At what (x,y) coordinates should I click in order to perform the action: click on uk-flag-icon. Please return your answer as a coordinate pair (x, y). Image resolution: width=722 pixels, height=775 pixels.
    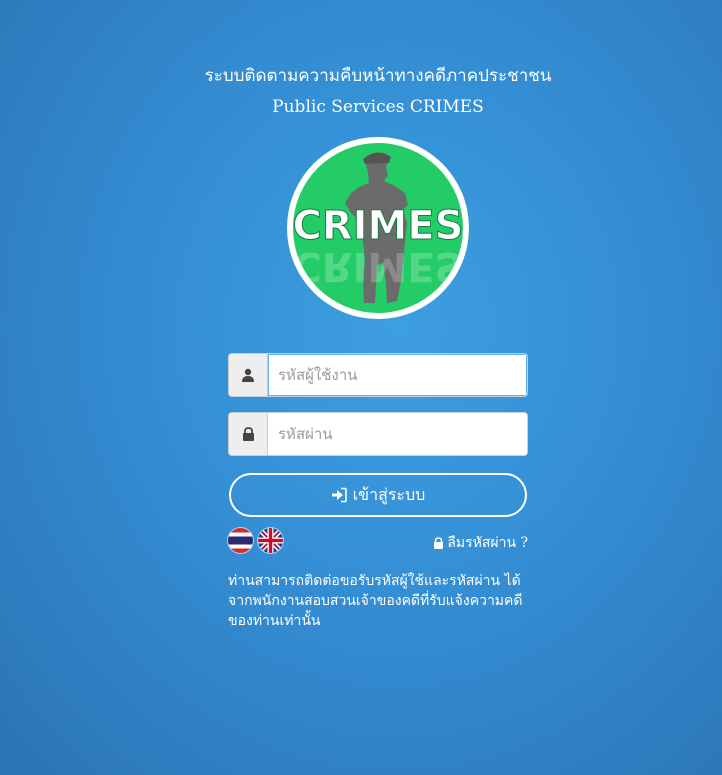
    Looking at the image, I should click on (270, 540).